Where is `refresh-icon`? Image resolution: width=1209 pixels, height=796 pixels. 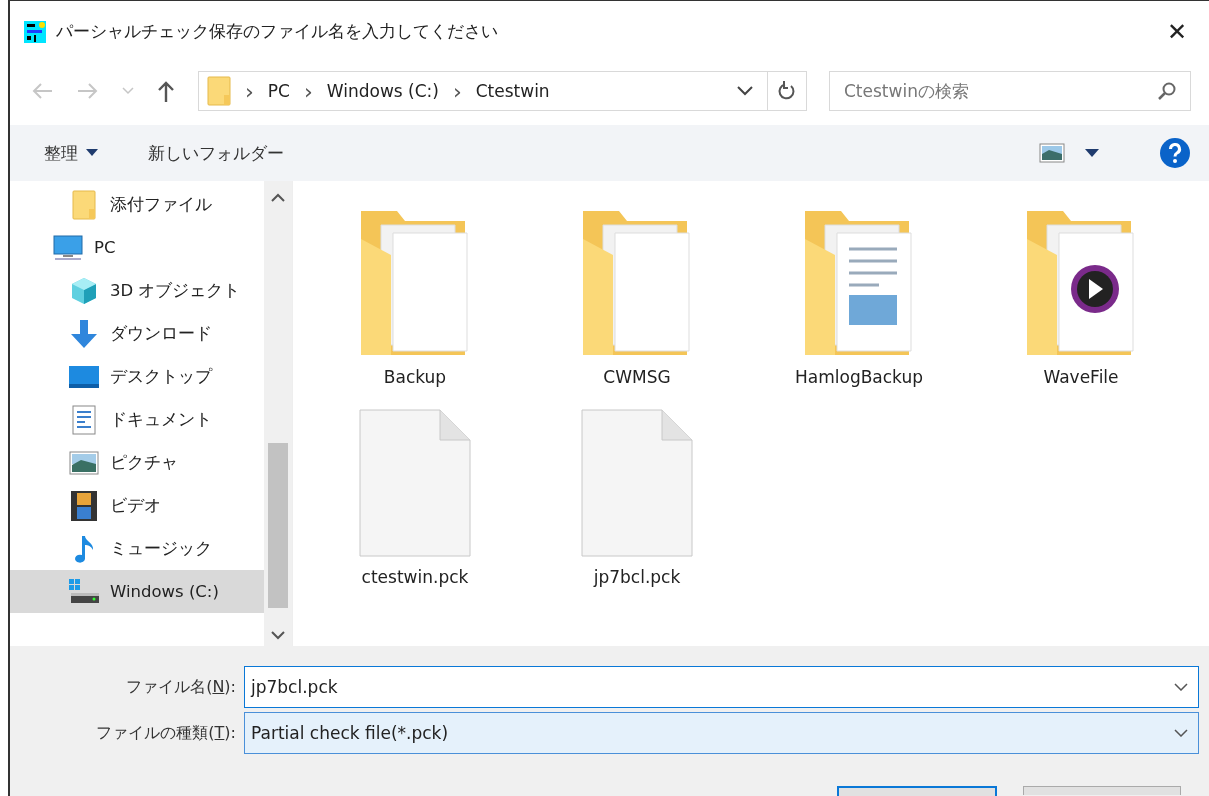
refresh-icon is located at coordinates (787, 91).